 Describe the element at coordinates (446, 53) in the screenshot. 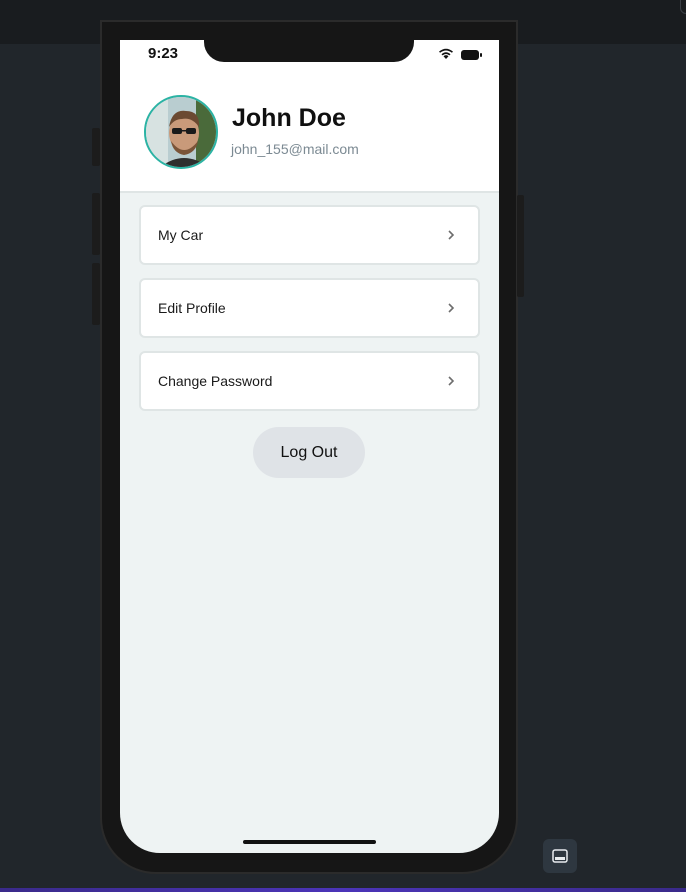

I see `wifi-icon` at that location.